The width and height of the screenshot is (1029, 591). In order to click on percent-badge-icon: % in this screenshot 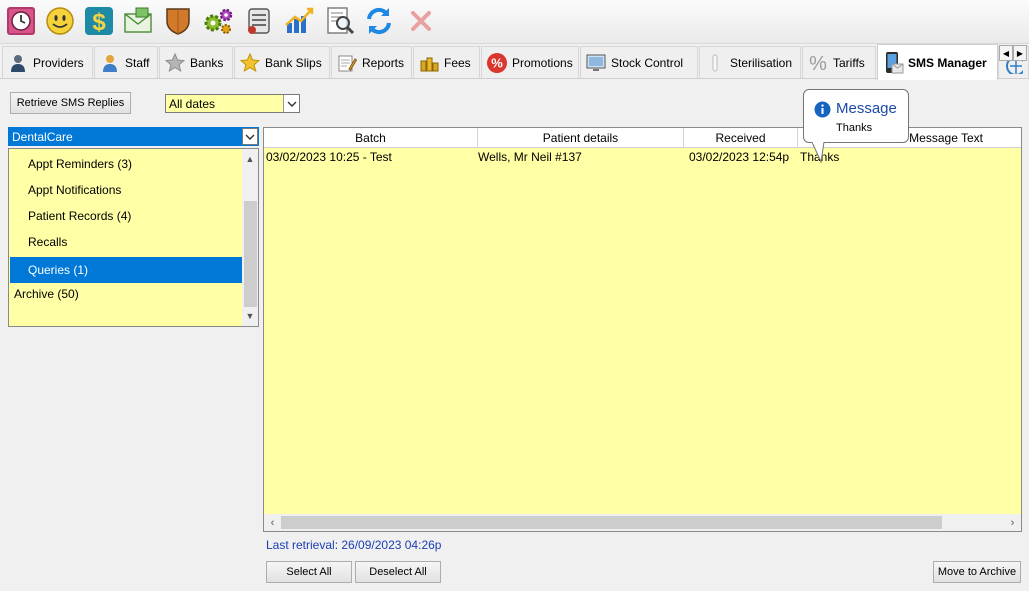, I will do `click(497, 63)`.